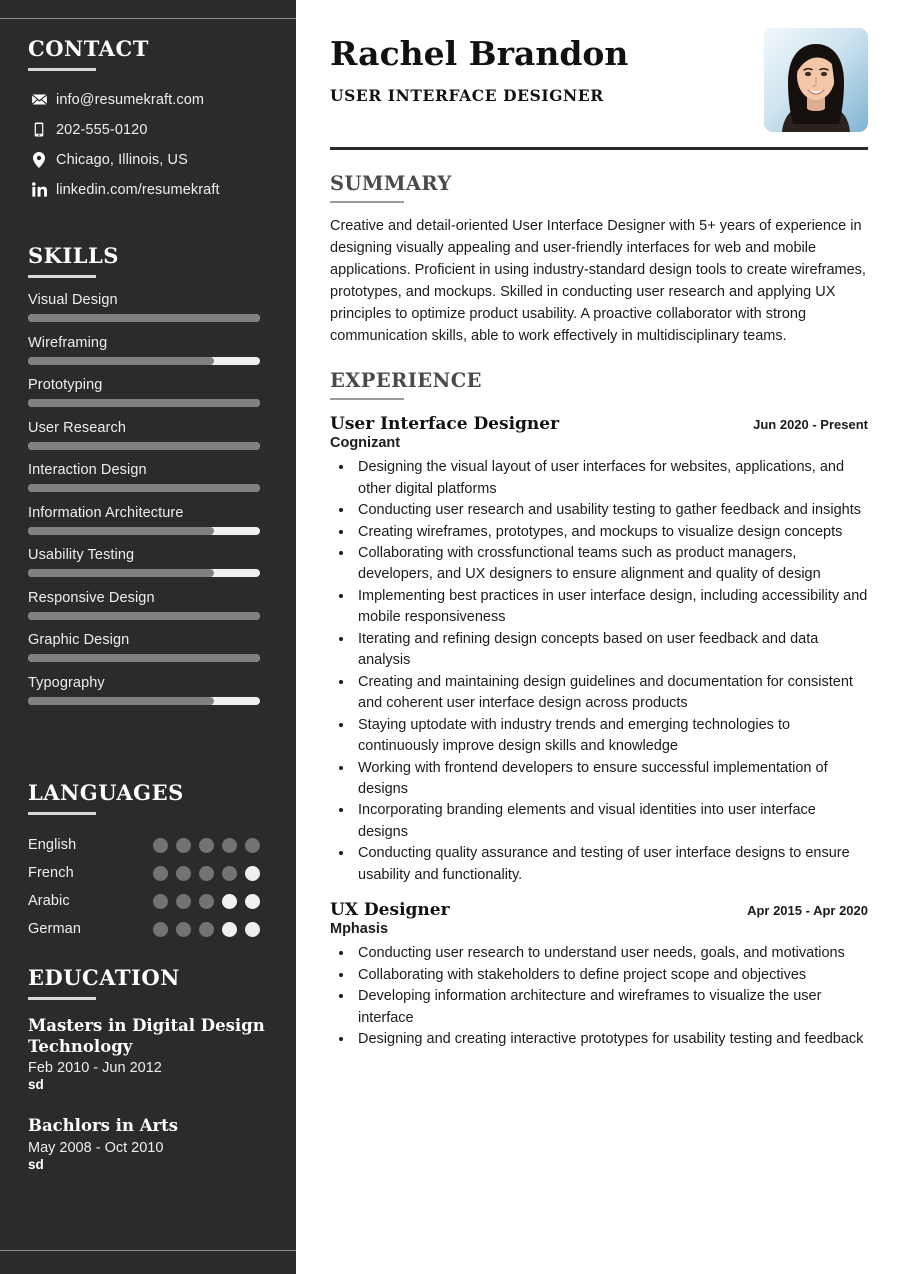 The height and width of the screenshot is (1274, 900). Describe the element at coordinates (148, 392) in the screenshot. I see `skill-item: Prototyping` at that location.